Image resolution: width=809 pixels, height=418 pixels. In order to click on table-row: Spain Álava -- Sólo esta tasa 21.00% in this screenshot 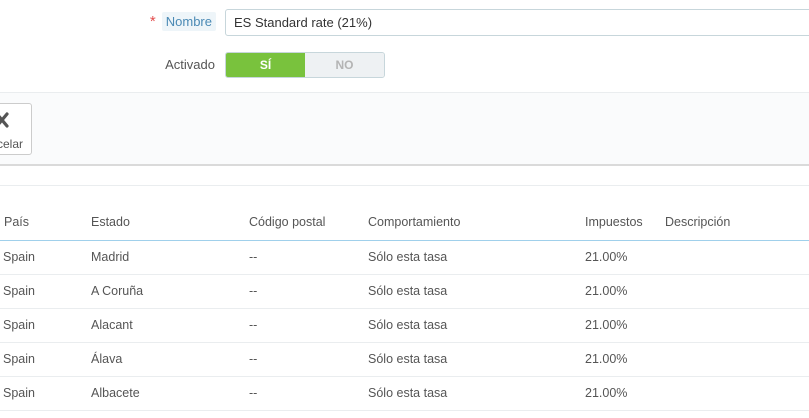, I will do `click(404, 359)`.